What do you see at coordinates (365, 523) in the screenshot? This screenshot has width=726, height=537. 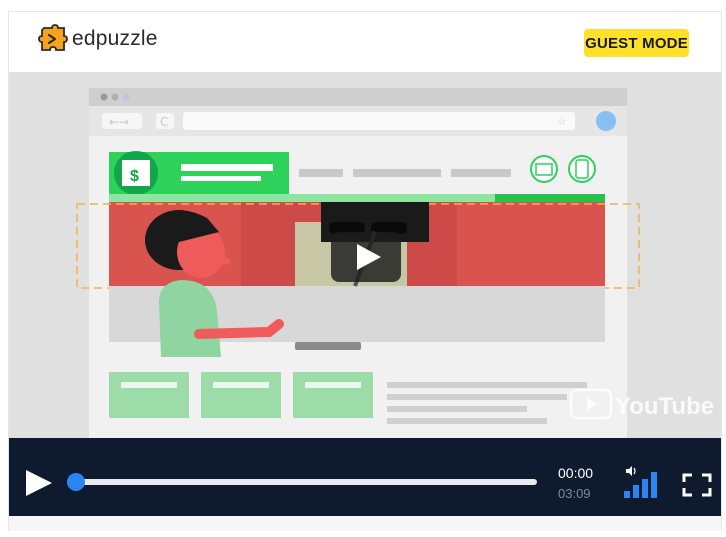 I see `player-footer` at bounding box center [365, 523].